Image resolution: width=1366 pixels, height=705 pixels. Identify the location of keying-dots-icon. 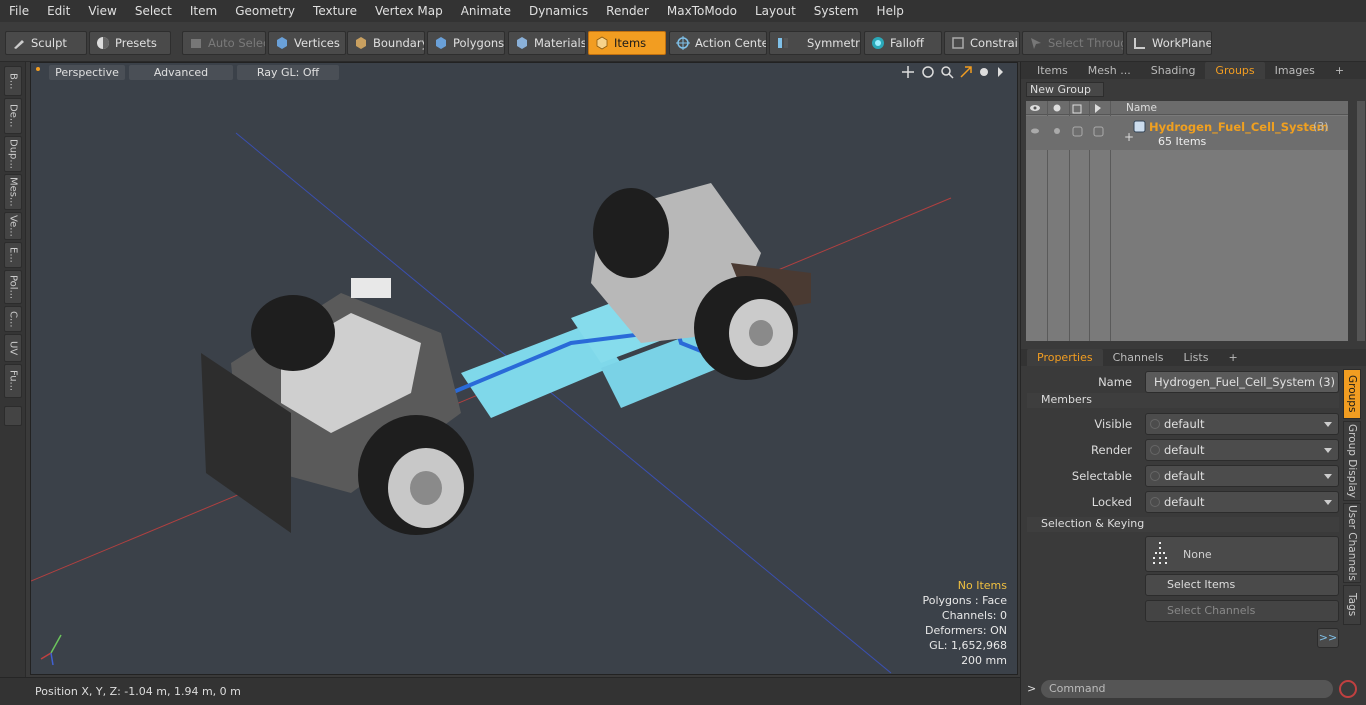
(1160, 553).